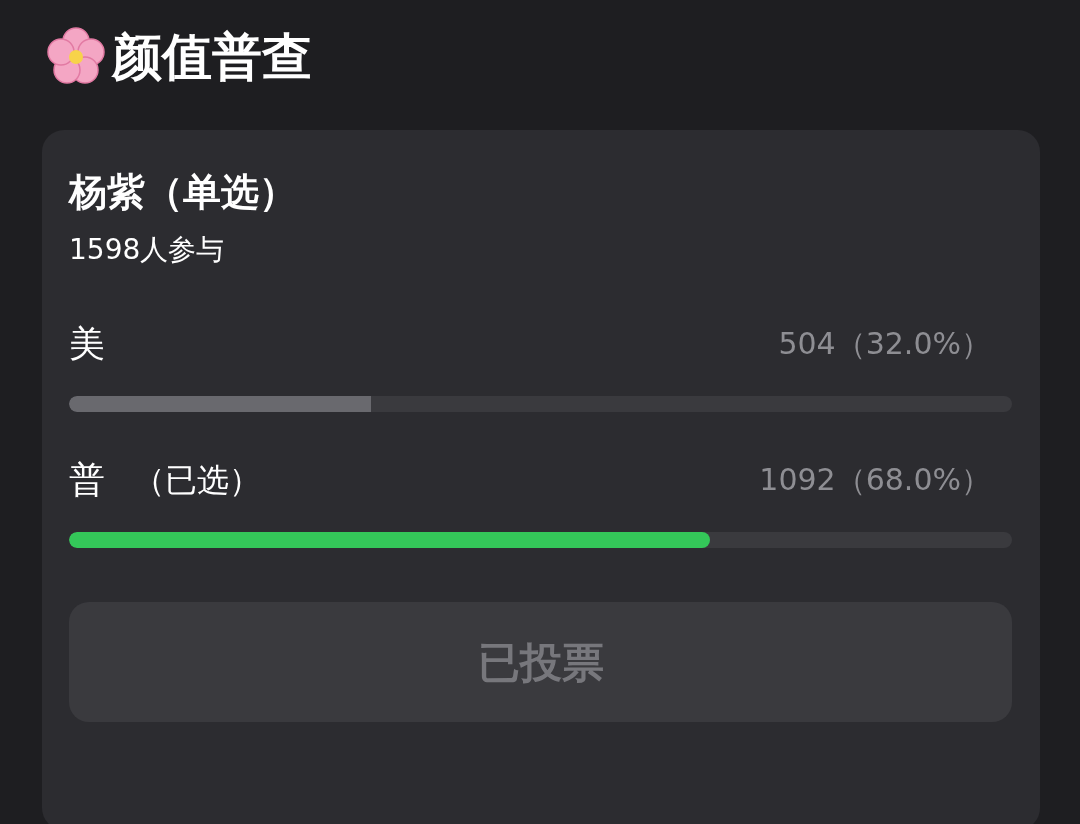 This screenshot has height=824, width=1080. What do you see at coordinates (147, 250) in the screenshot?
I see `participant-count: 1598人参与` at bounding box center [147, 250].